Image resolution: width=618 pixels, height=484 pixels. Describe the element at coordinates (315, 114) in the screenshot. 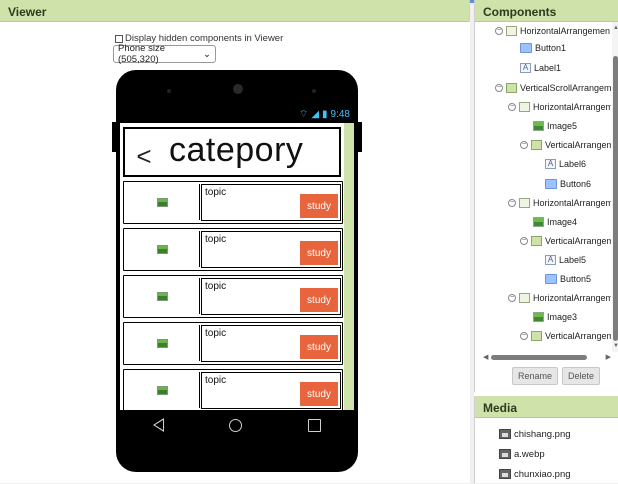

I see `signal-icon: ◢` at that location.